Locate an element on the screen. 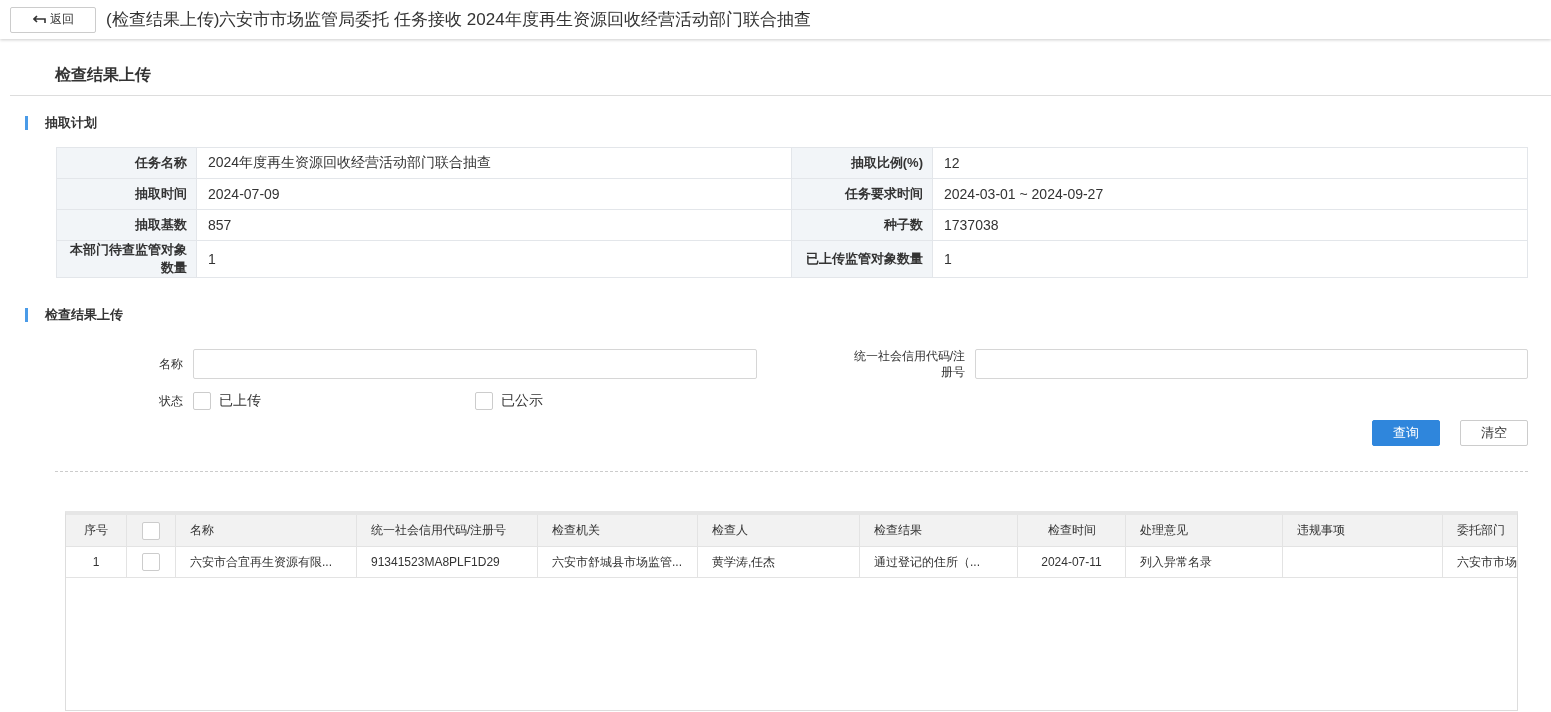 The image size is (1551, 712). return-arrow-icon is located at coordinates (39, 19).